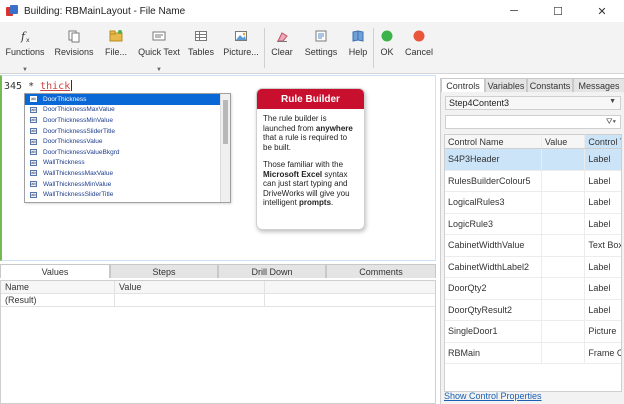 Image resolution: width=624 pixels, height=404 pixels. Describe the element at coordinates (602, 11) in the screenshot. I see `close-button: ✕` at that location.